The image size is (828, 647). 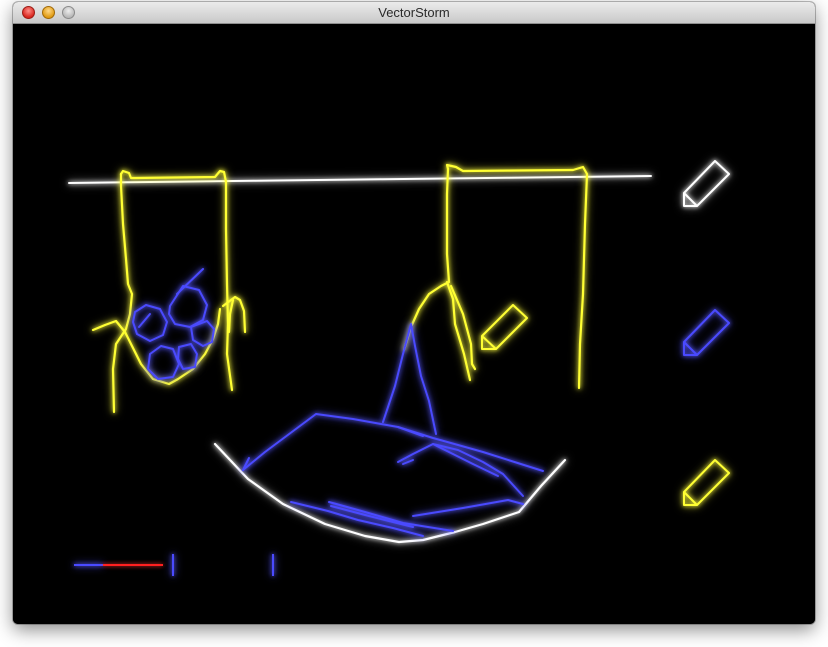 I want to click on tool-palette, so click(x=706, y=333).